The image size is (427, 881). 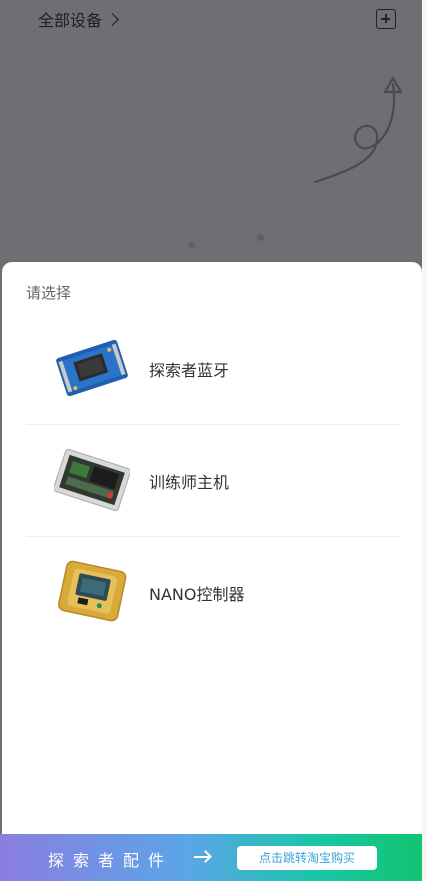 What do you see at coordinates (424, 440) in the screenshot?
I see `edge-strip` at bounding box center [424, 440].